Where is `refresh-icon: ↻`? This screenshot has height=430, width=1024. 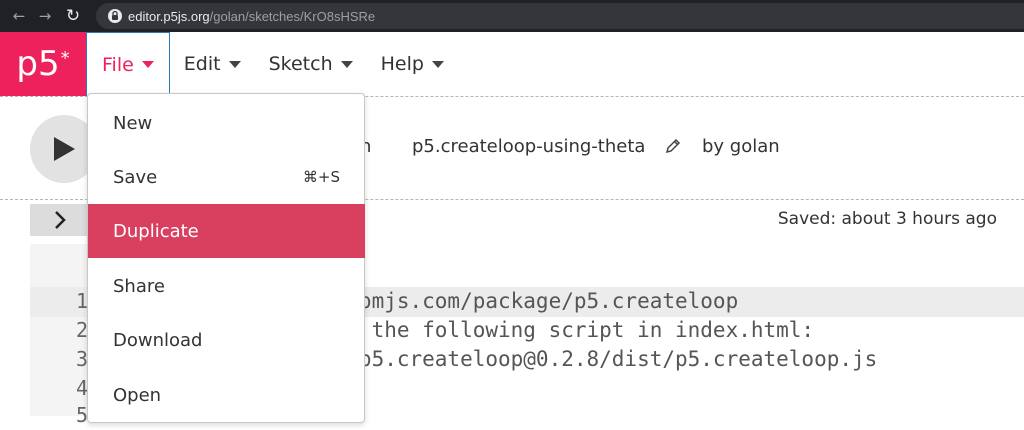 refresh-icon: ↻ is located at coordinates (73, 16).